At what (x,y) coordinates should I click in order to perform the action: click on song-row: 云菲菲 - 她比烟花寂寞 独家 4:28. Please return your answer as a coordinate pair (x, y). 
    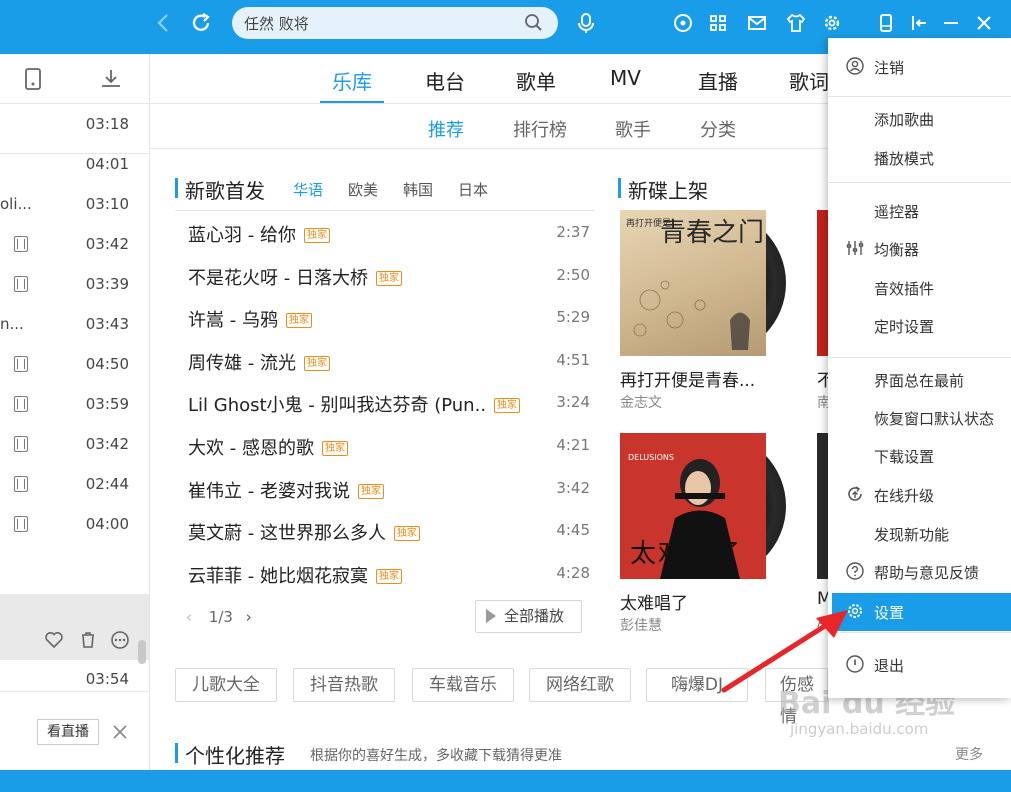
    Looking at the image, I should click on (385, 574).